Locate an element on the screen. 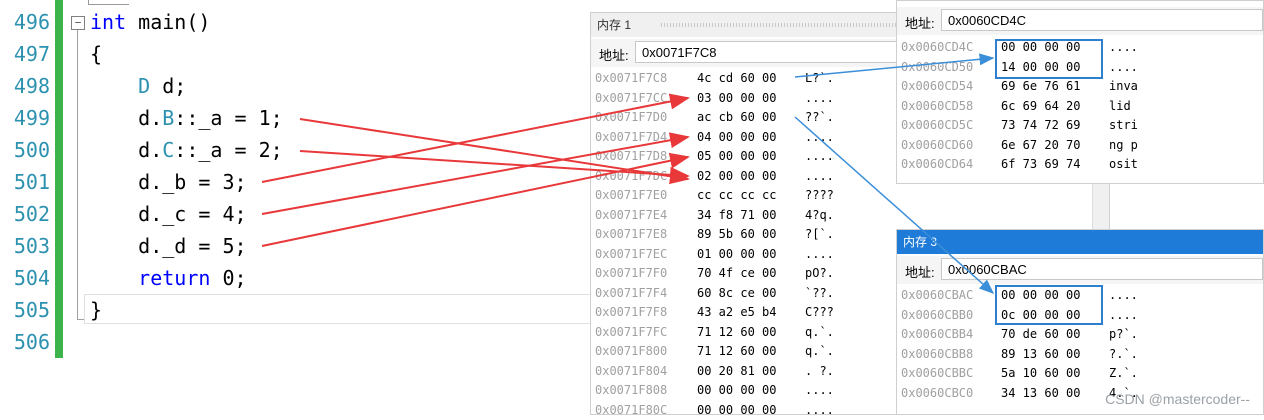 The width and height of the screenshot is (1264, 420). memory-bytes: 34 f8 71 00 is located at coordinates (736, 216).